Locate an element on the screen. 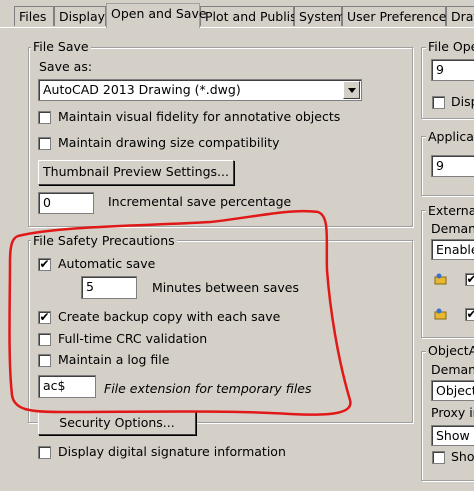 This screenshot has height=491, width=474. application-title: Applicatio is located at coordinates (450, 136).